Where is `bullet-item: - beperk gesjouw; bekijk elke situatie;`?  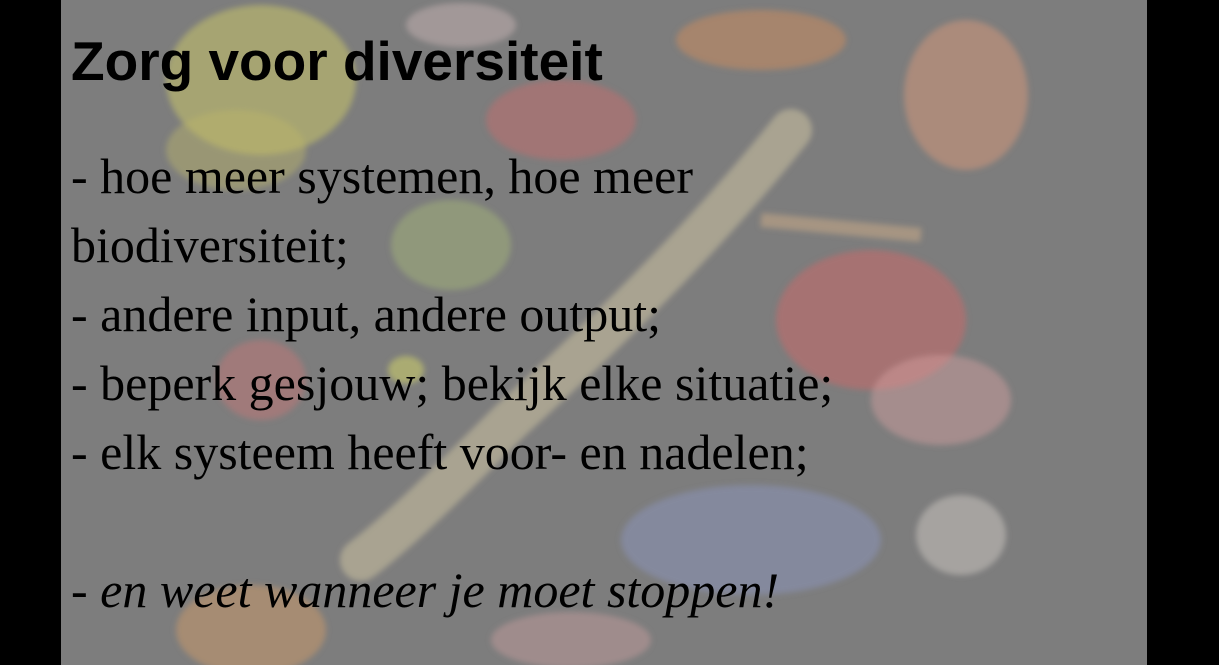 bullet-item: - beperk gesjouw; bekijk elke situatie; is located at coordinates (452, 383).